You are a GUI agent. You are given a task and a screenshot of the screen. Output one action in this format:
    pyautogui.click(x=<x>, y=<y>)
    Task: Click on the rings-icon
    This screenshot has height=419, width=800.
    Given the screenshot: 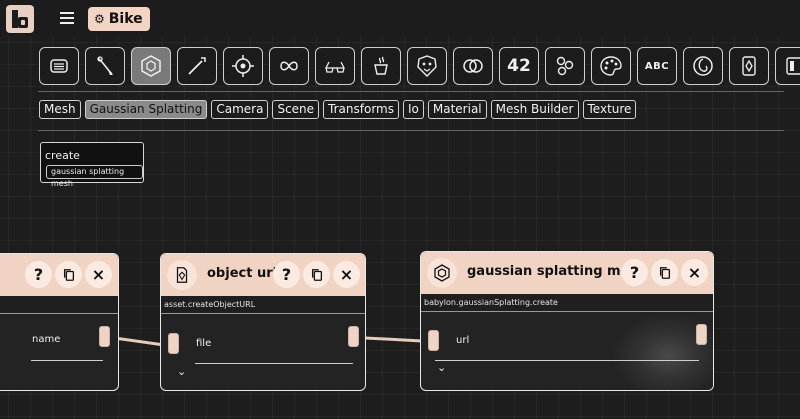 What is the action you would take?
    pyautogui.click(x=473, y=66)
    